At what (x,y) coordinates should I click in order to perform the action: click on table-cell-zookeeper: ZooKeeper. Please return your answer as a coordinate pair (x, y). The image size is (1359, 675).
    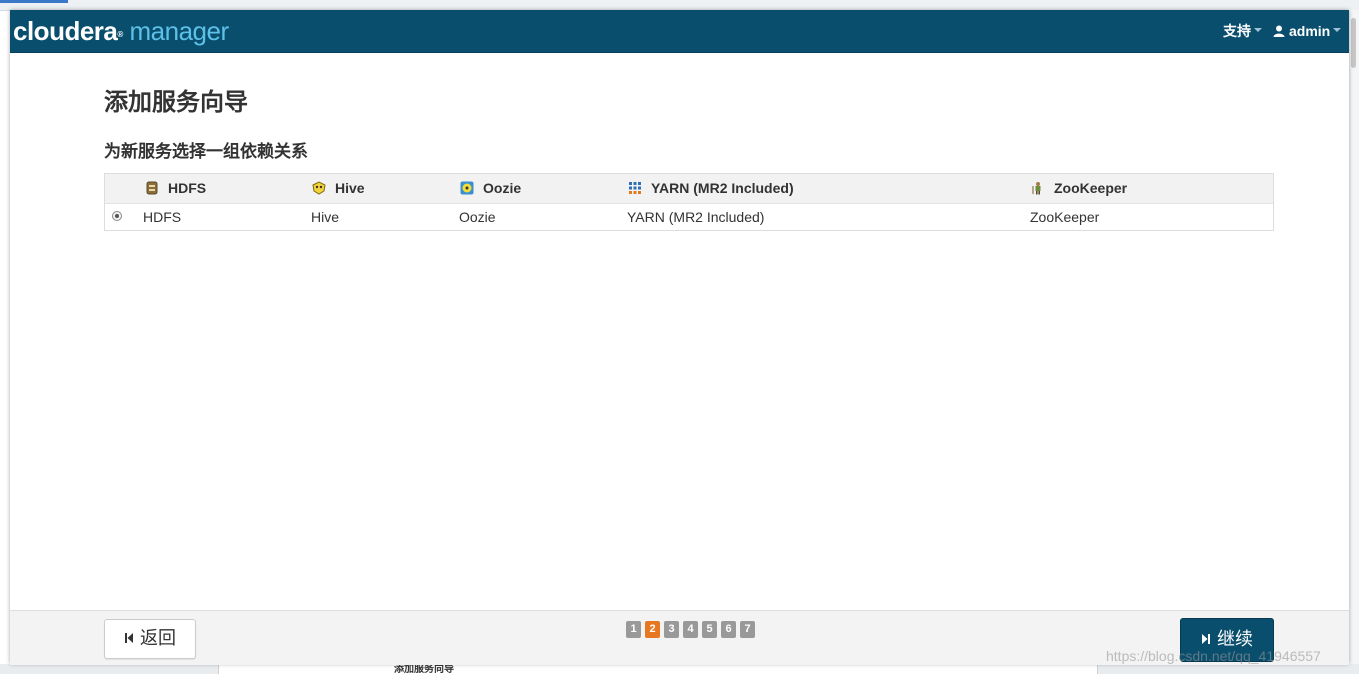
    Looking at the image, I should click on (1065, 217).